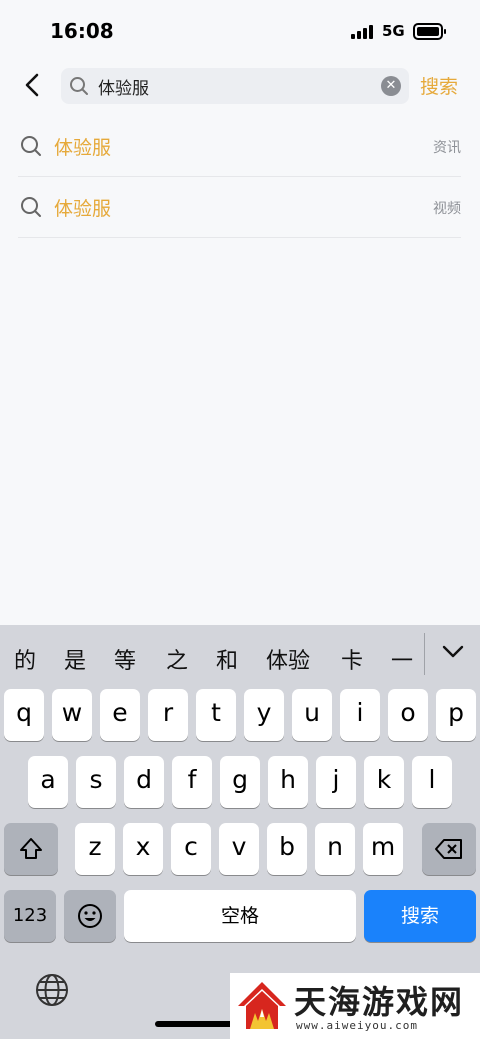 The height and width of the screenshot is (1039, 480). I want to click on signal-icon, so click(363, 32).